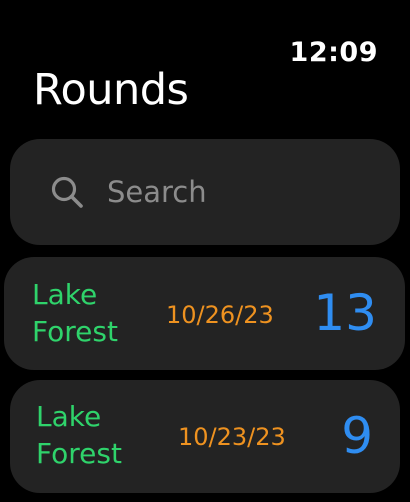 The image size is (410, 502). Describe the element at coordinates (232, 437) in the screenshot. I see `round-date: 10/23/23` at that location.